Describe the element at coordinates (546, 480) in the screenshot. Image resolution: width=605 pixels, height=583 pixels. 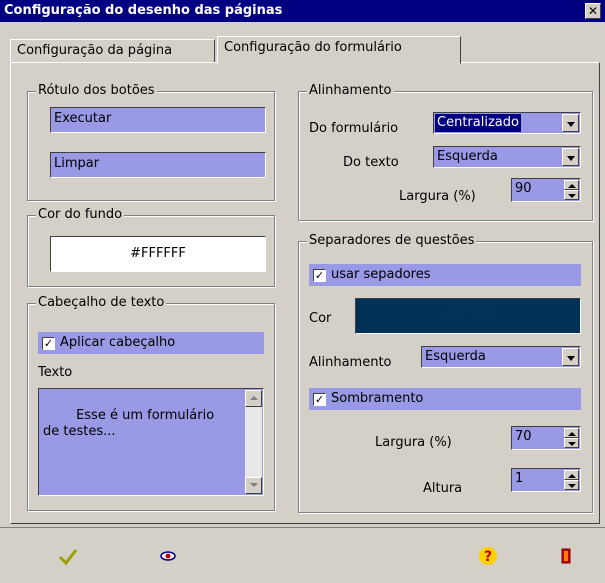
I see `separator-height-spinner: 1` at that location.